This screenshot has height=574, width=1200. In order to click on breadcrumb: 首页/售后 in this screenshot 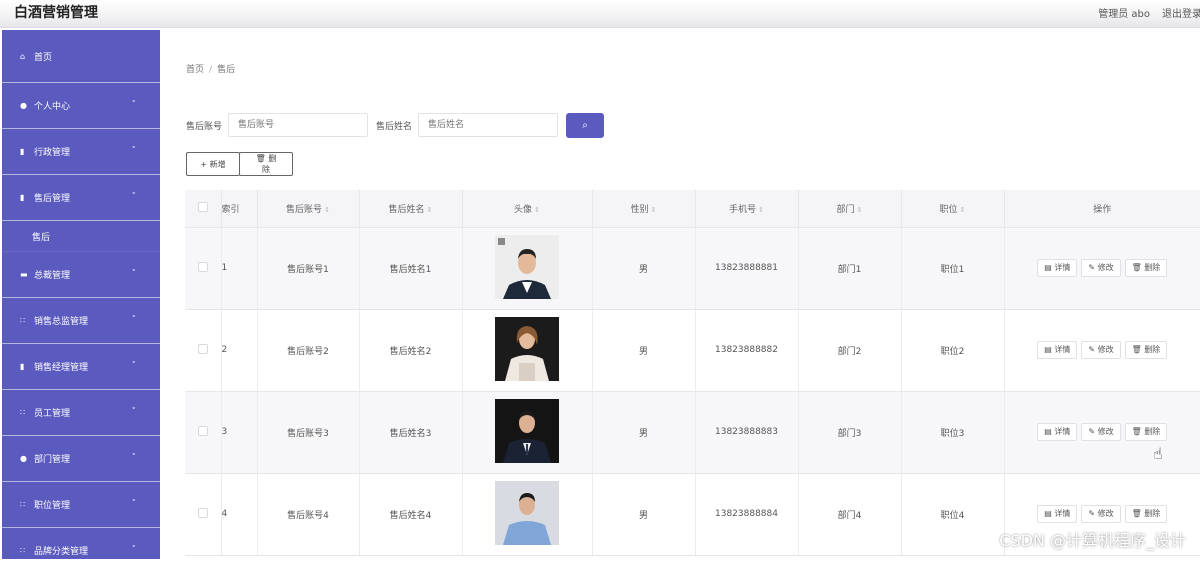, I will do `click(210, 68)`.